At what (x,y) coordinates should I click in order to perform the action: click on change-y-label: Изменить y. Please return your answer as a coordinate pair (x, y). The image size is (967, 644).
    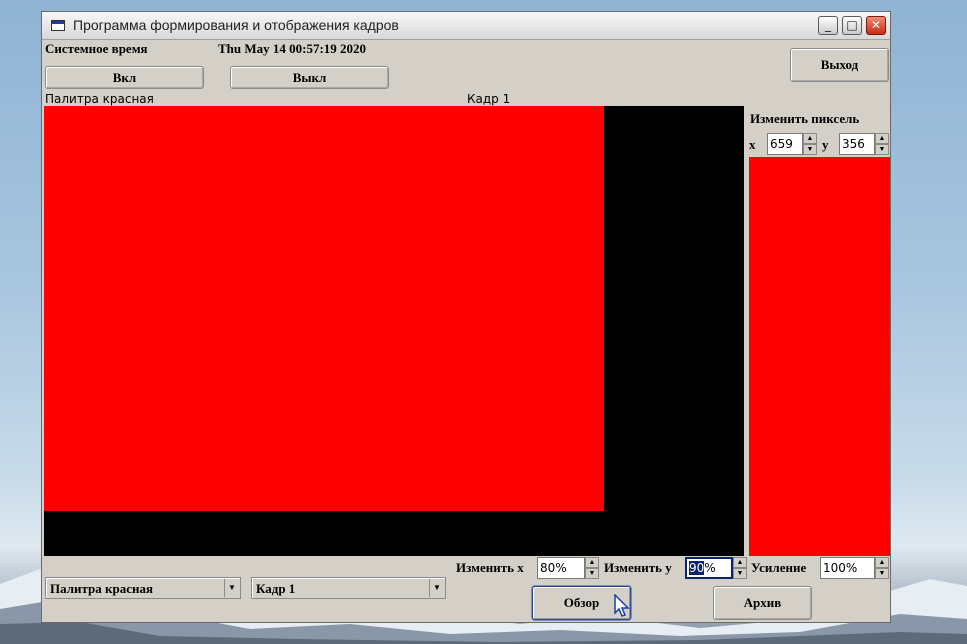
    Looking at the image, I should click on (638, 567).